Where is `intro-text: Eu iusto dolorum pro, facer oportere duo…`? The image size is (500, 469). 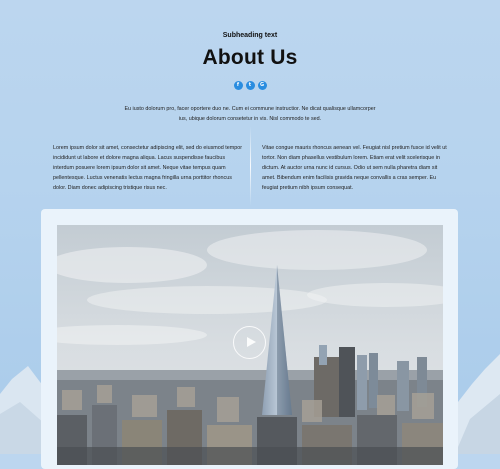
intro-text: Eu iusto dolorum pro, facer oportere duo… is located at coordinates (250, 114).